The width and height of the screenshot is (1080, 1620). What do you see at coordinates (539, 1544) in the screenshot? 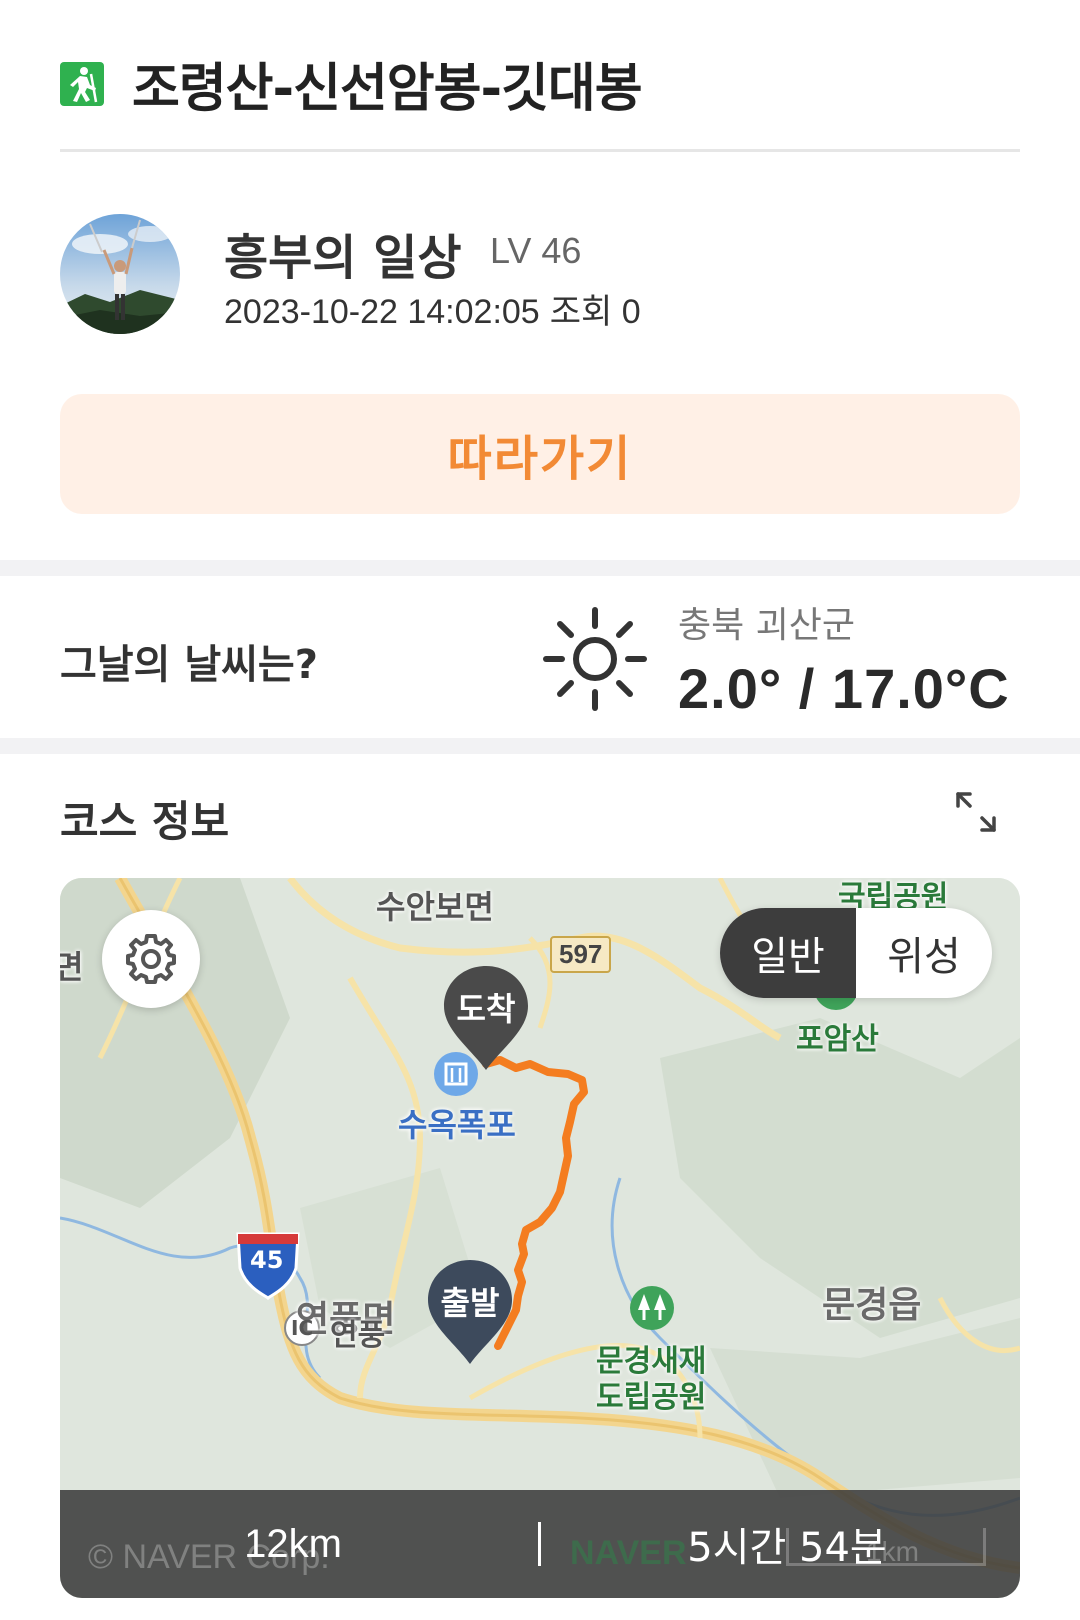
I see `stats-divider` at bounding box center [539, 1544].